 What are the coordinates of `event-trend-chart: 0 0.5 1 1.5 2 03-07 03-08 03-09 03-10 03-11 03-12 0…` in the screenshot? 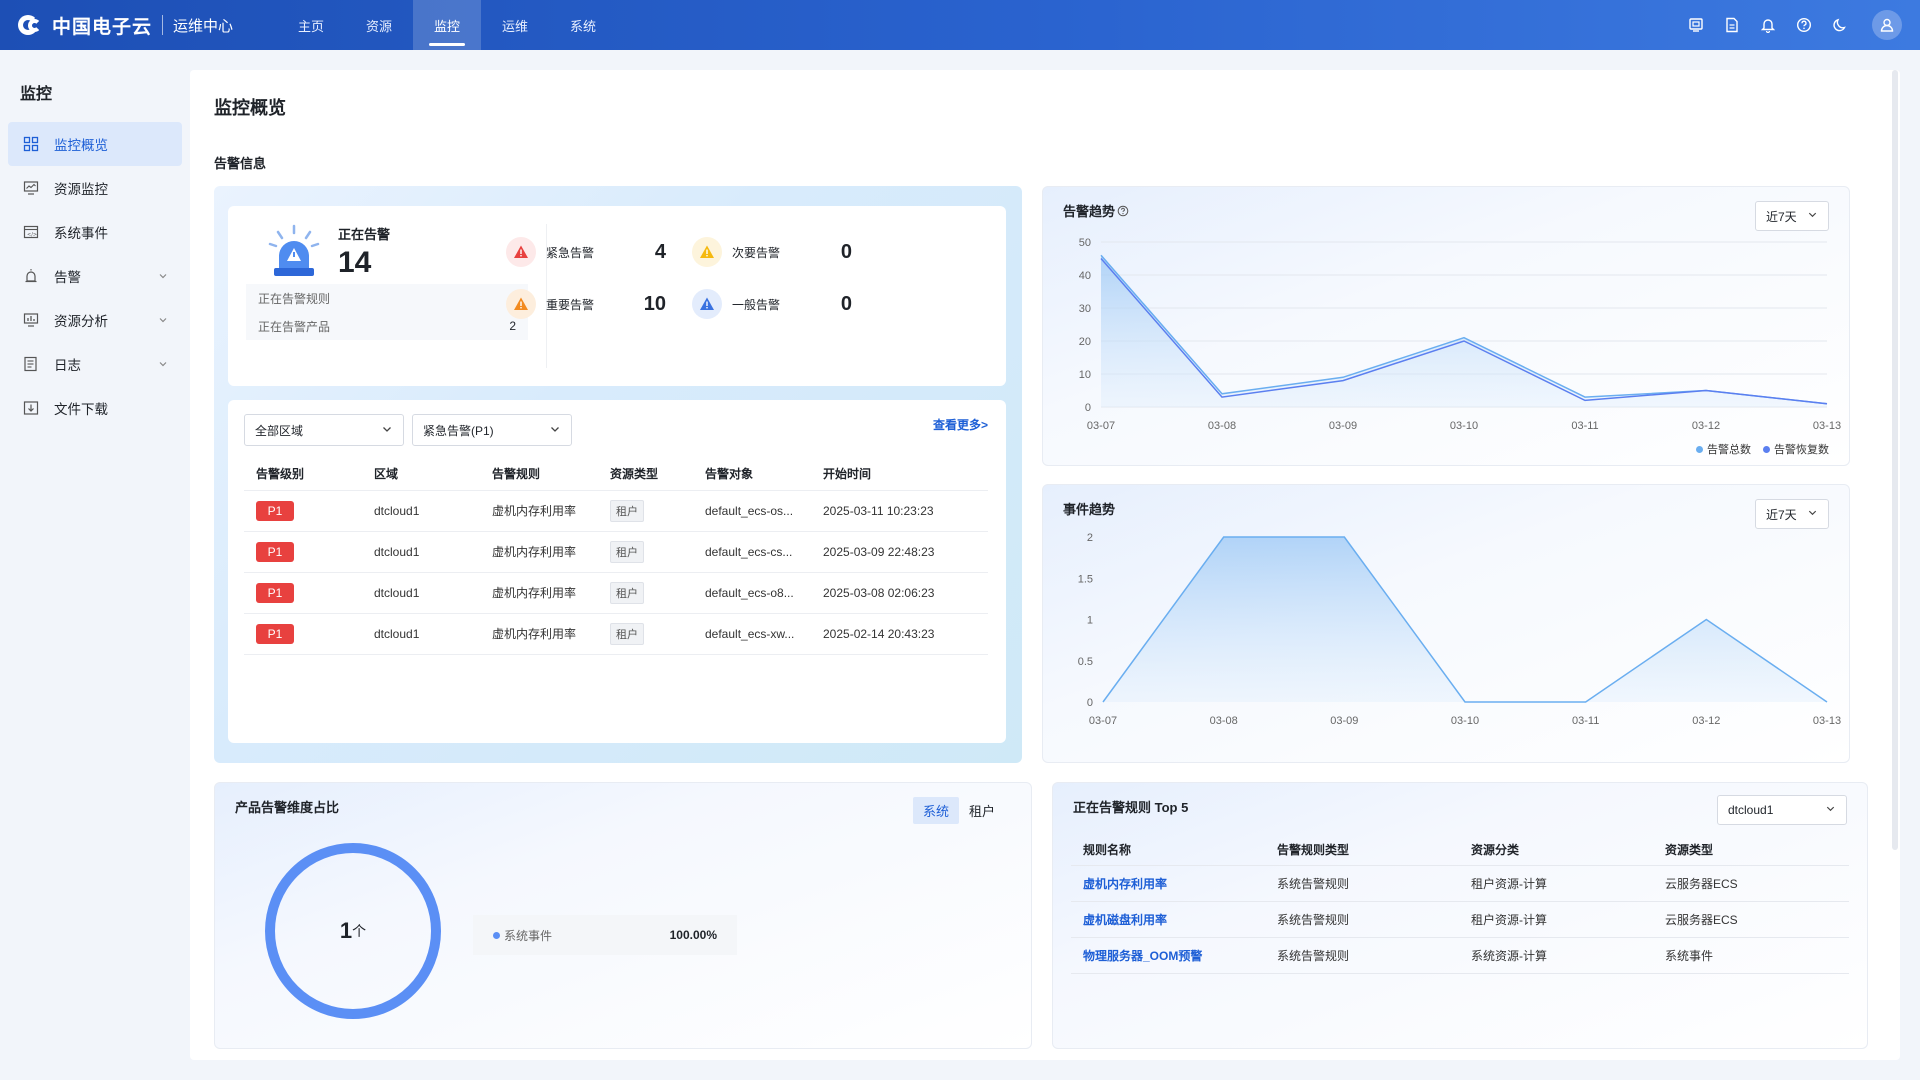 It's located at (1459, 629).